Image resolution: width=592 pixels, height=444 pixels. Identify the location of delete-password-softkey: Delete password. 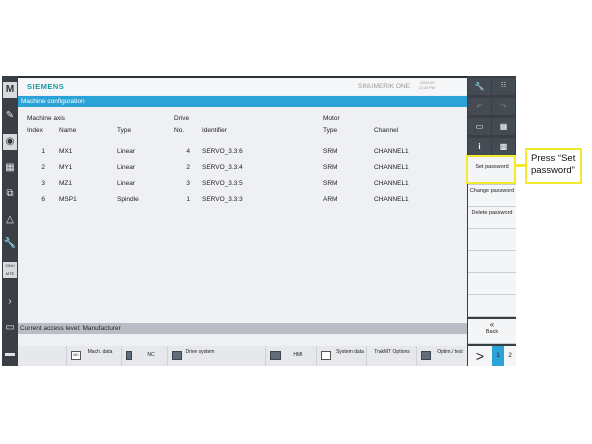
(492, 218).